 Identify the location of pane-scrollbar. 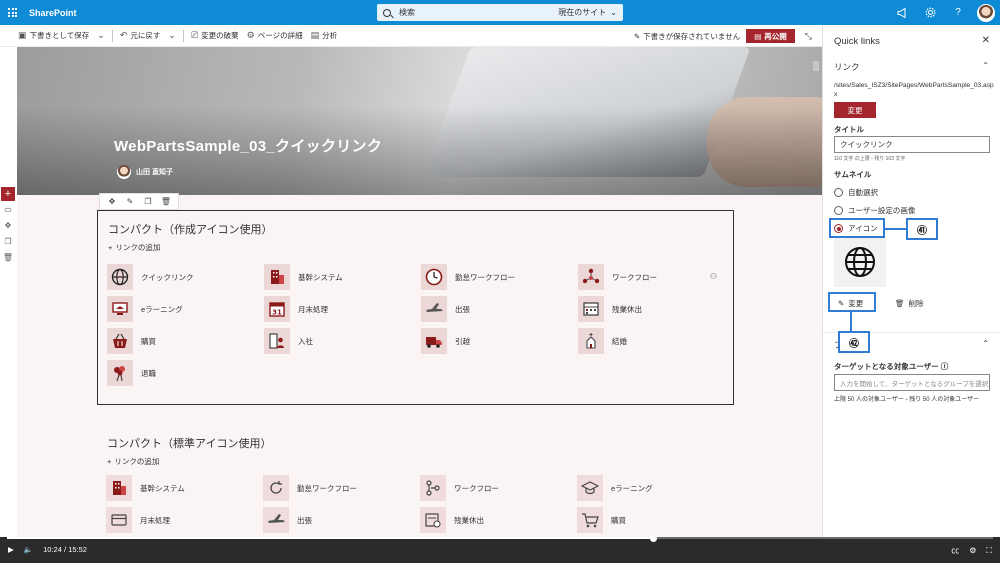
(816, 296).